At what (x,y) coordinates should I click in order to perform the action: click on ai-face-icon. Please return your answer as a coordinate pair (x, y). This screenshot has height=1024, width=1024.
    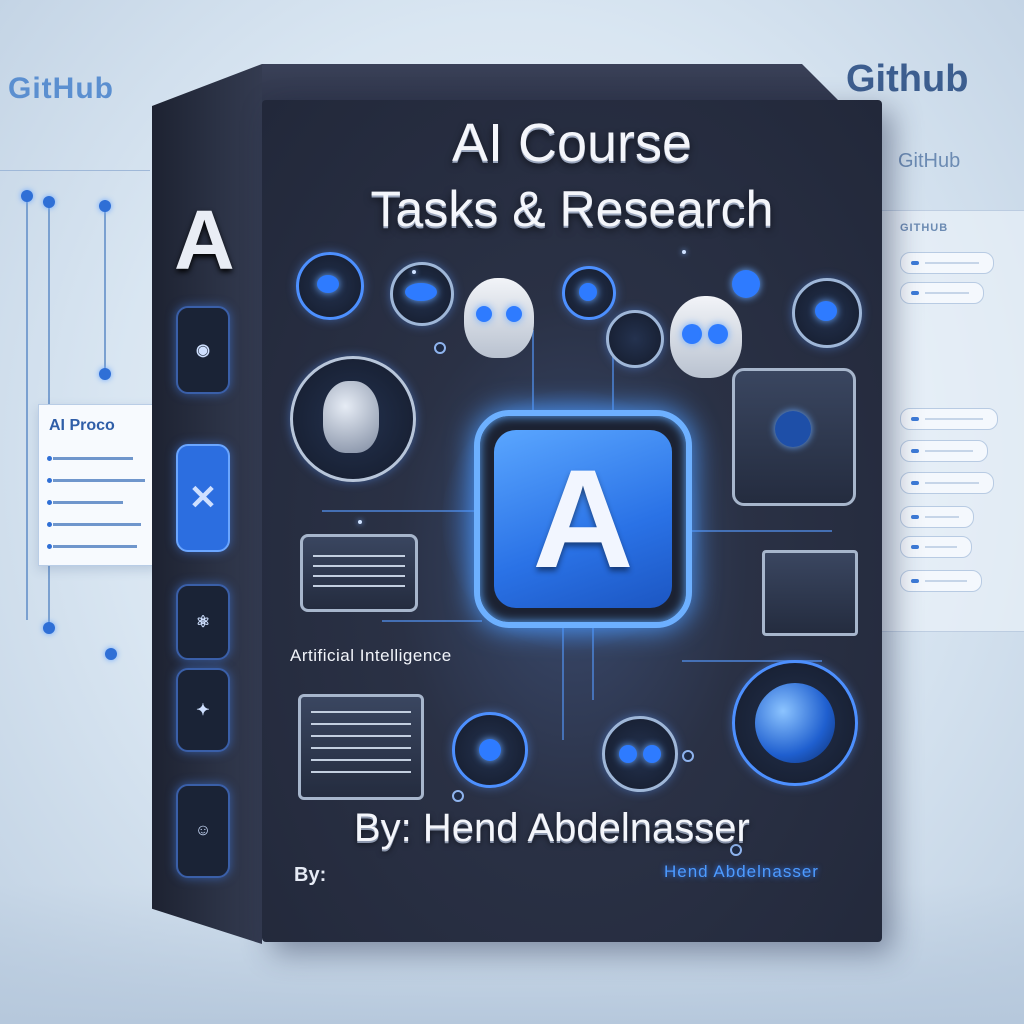
    Looking at the image, I should click on (353, 419).